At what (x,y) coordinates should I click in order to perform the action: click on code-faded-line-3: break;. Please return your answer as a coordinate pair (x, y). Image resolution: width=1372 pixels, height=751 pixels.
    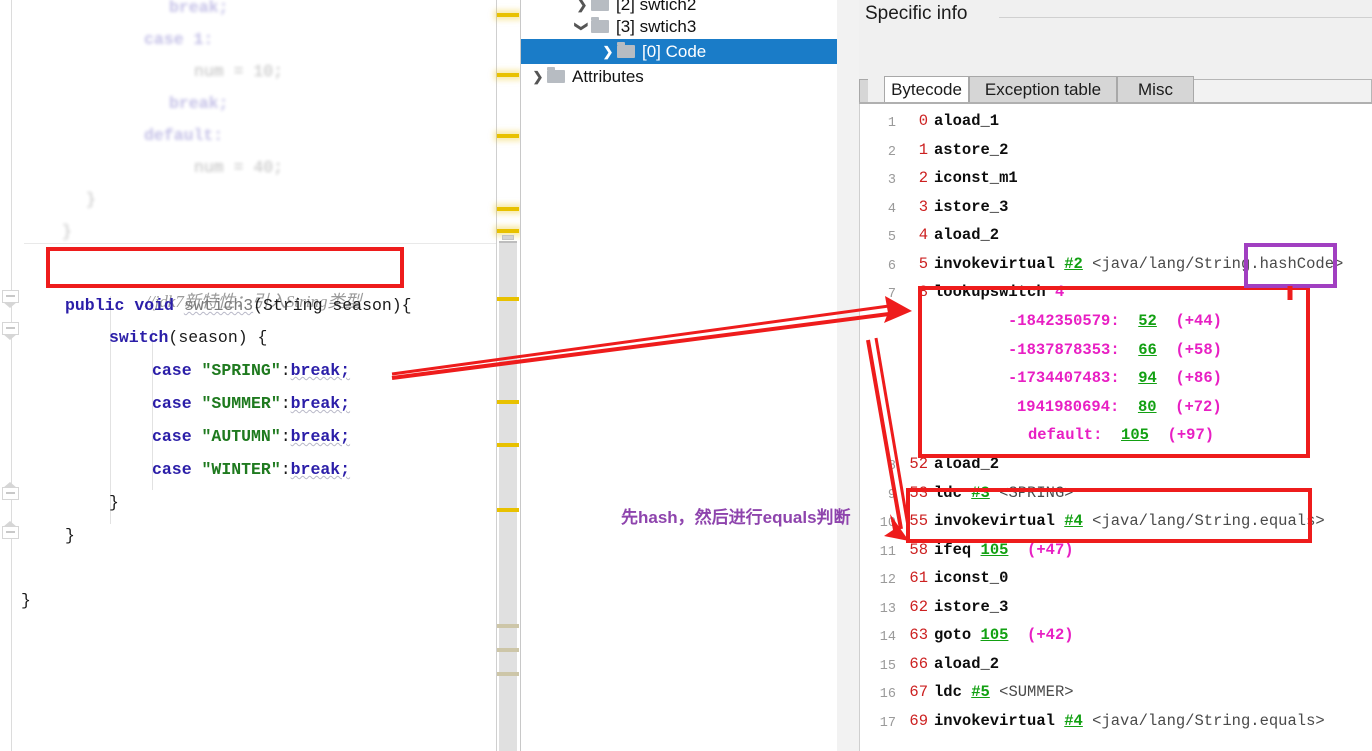
    Looking at the image, I should click on (199, 103).